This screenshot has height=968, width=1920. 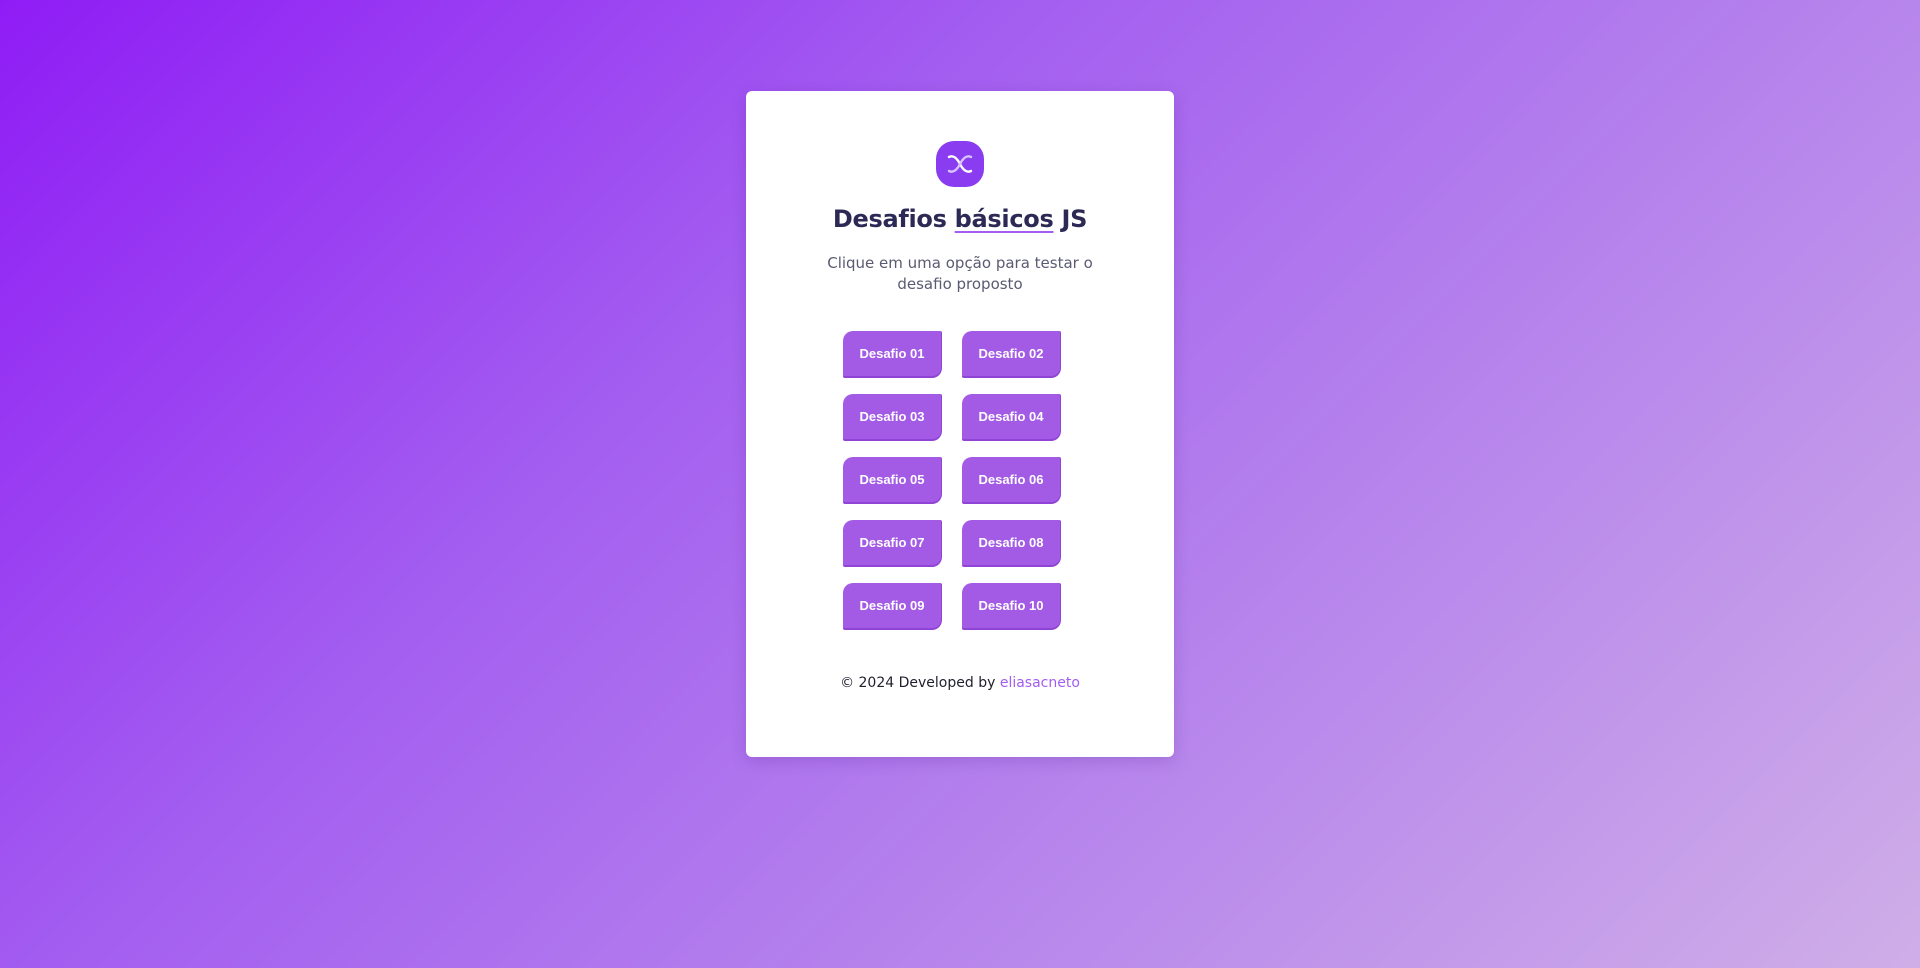 I want to click on challenge-08-button: Desafio 08, so click(x=1011, y=543).